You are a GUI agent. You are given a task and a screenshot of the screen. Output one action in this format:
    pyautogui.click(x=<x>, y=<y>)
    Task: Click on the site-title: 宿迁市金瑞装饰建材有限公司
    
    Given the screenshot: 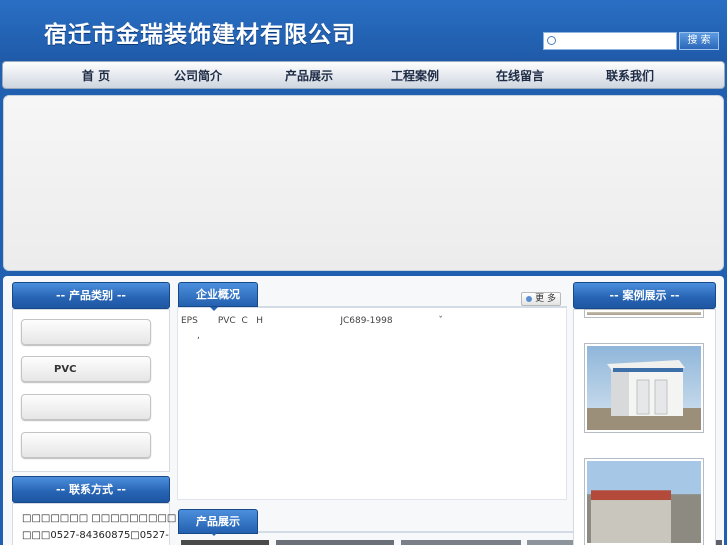 What is the action you would take?
    pyautogui.click(x=200, y=35)
    